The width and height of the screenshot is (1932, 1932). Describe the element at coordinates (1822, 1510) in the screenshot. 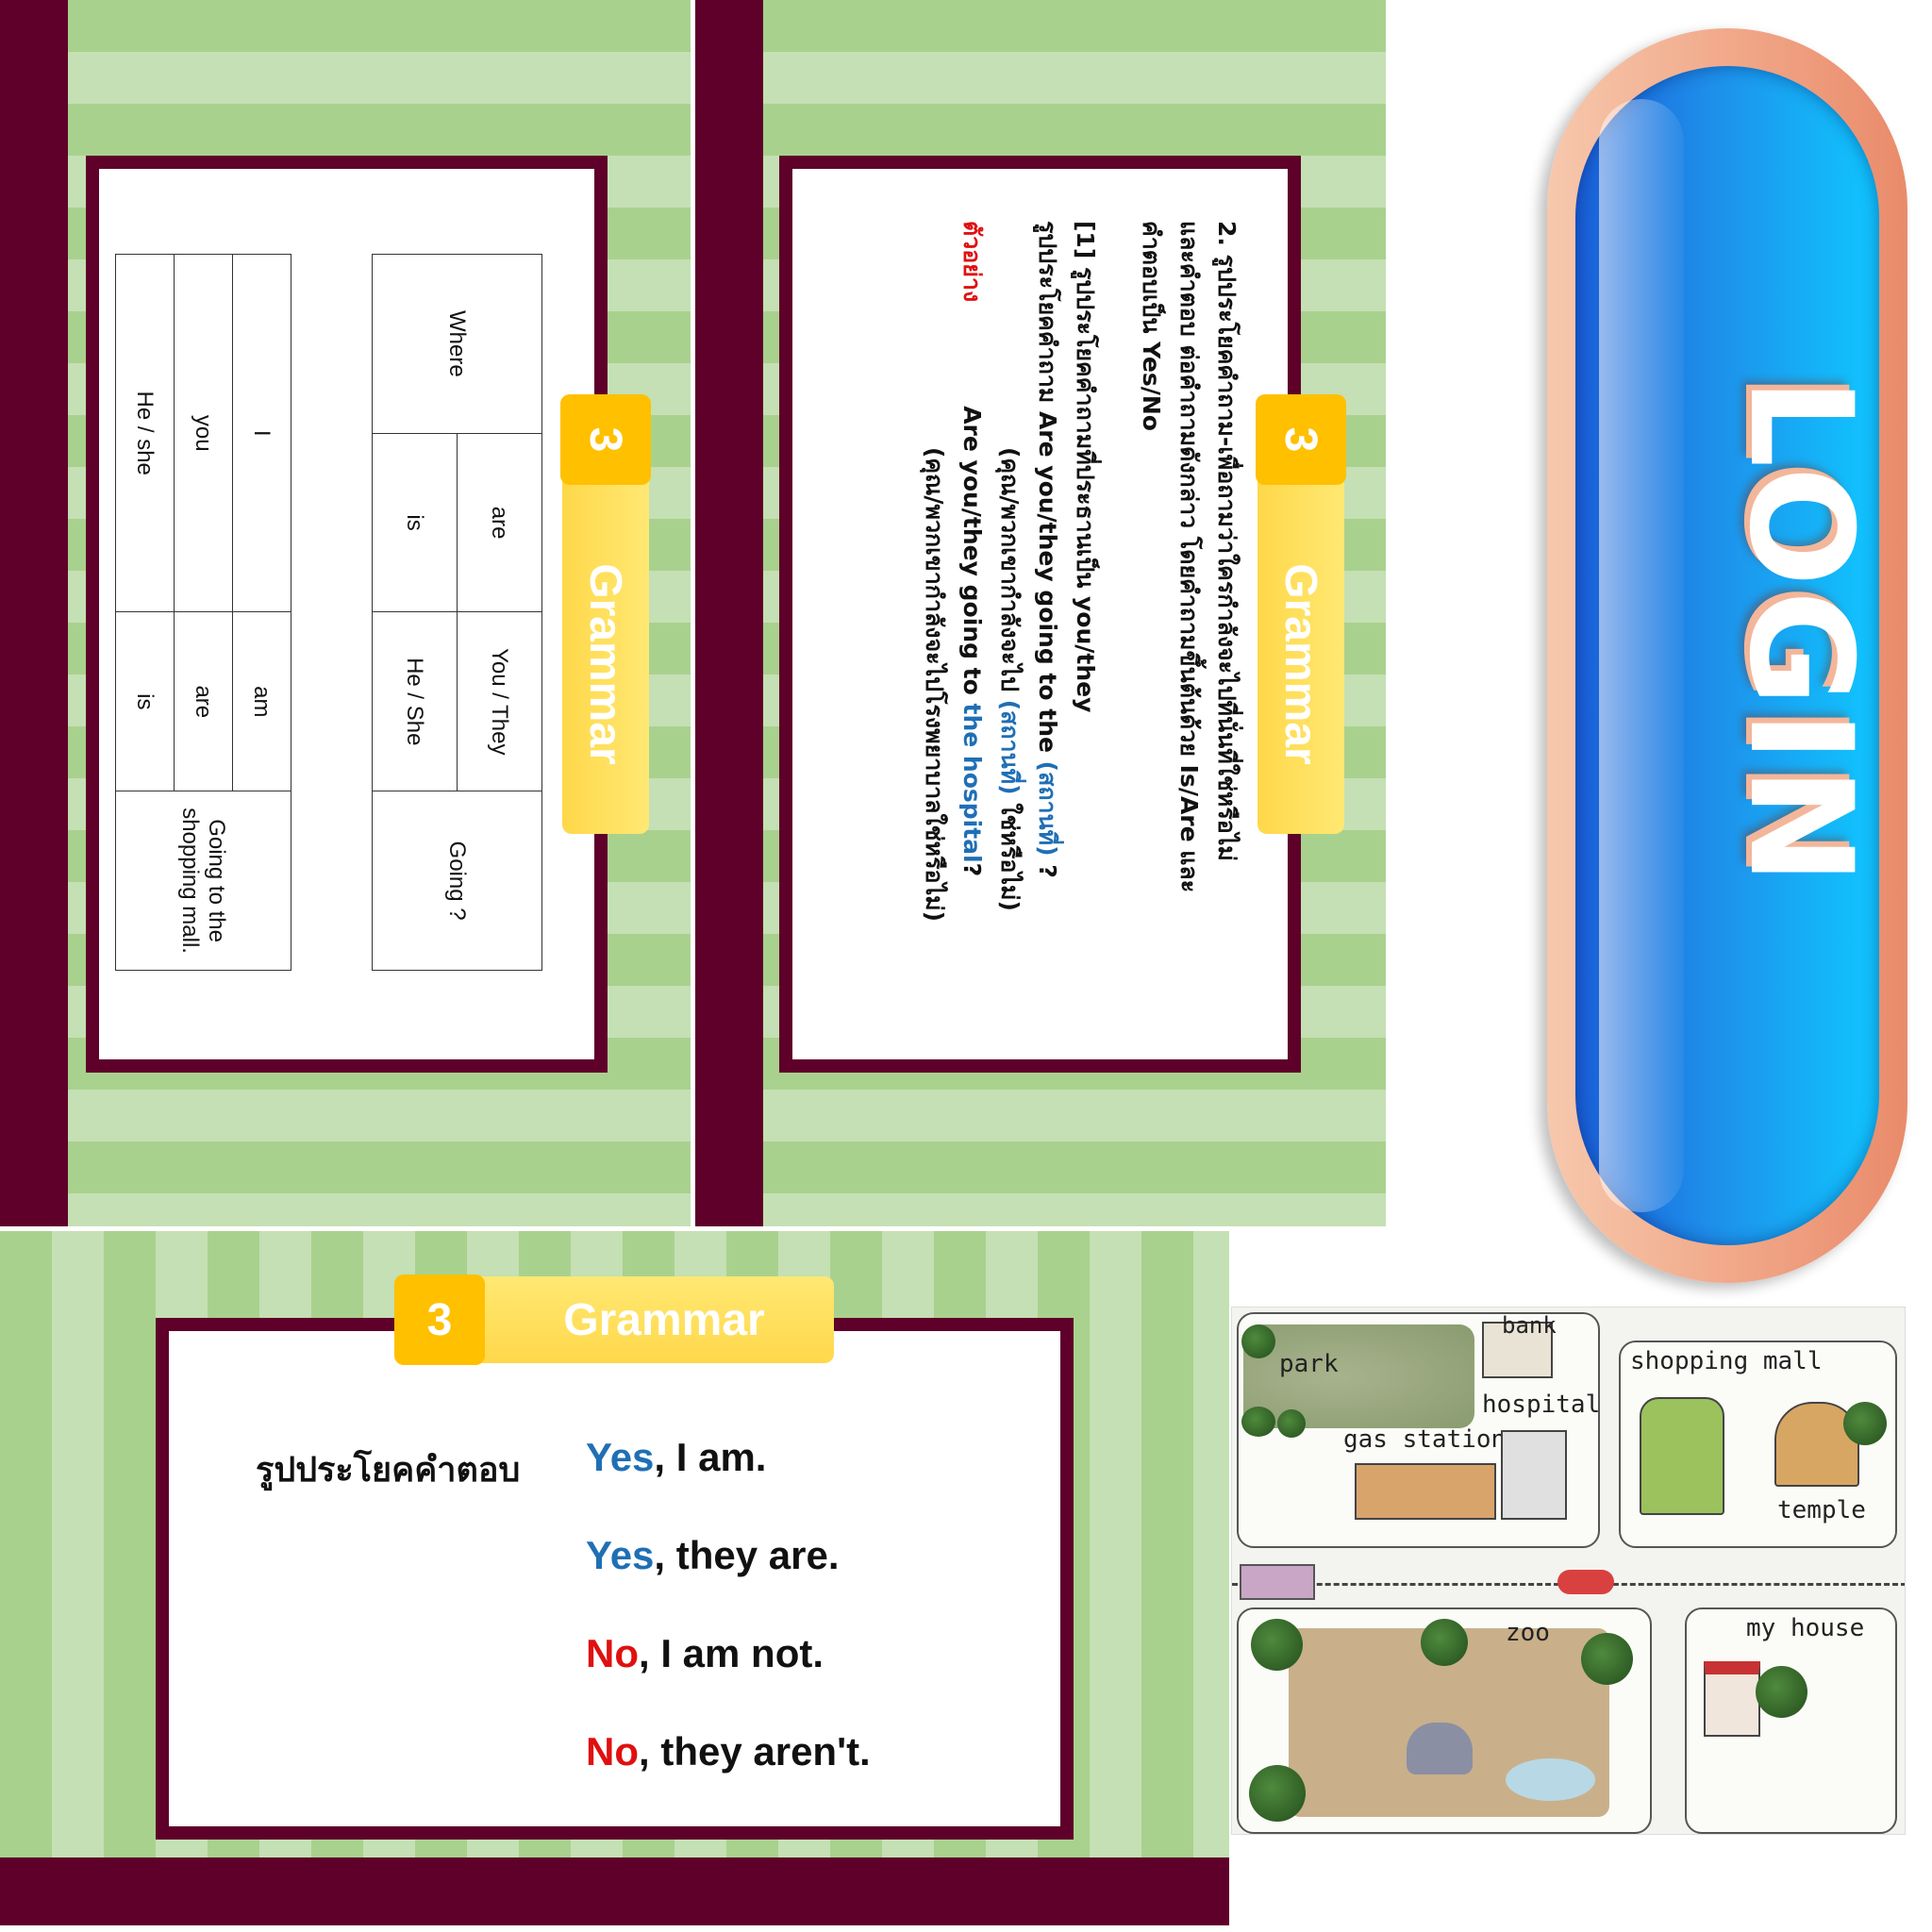

I see `map-label-temple: temple` at that location.